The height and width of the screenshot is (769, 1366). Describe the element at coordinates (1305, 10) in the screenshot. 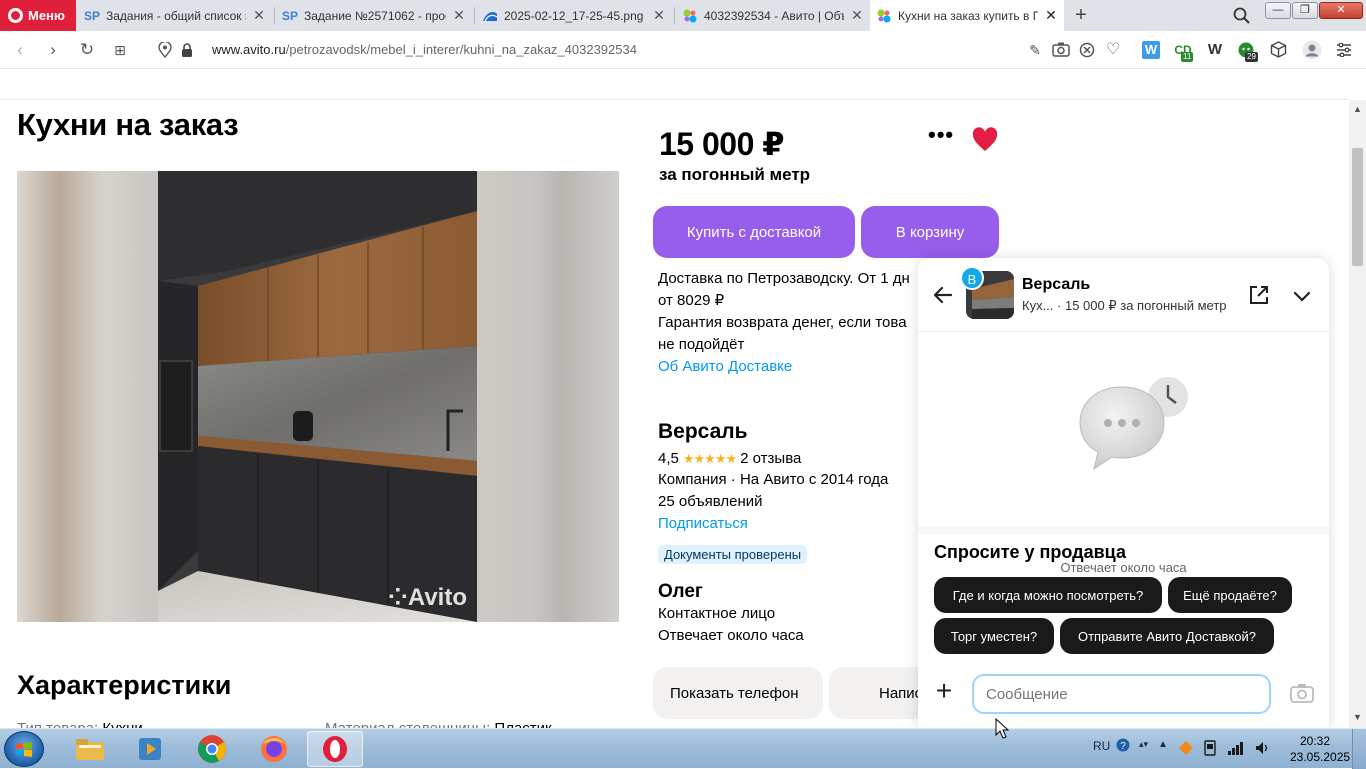

I see `maximize-icon: ❐` at that location.